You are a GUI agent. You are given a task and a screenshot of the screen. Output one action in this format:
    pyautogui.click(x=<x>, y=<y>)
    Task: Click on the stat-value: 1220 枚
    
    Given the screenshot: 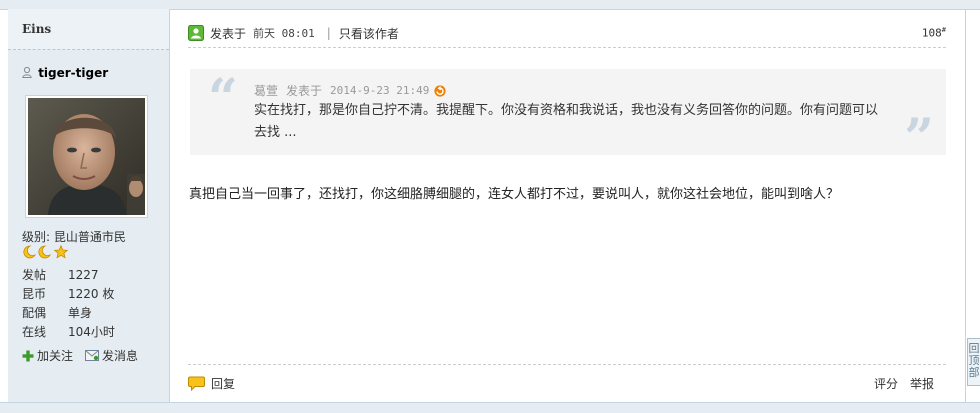 What is the action you would take?
    pyautogui.click(x=91, y=294)
    